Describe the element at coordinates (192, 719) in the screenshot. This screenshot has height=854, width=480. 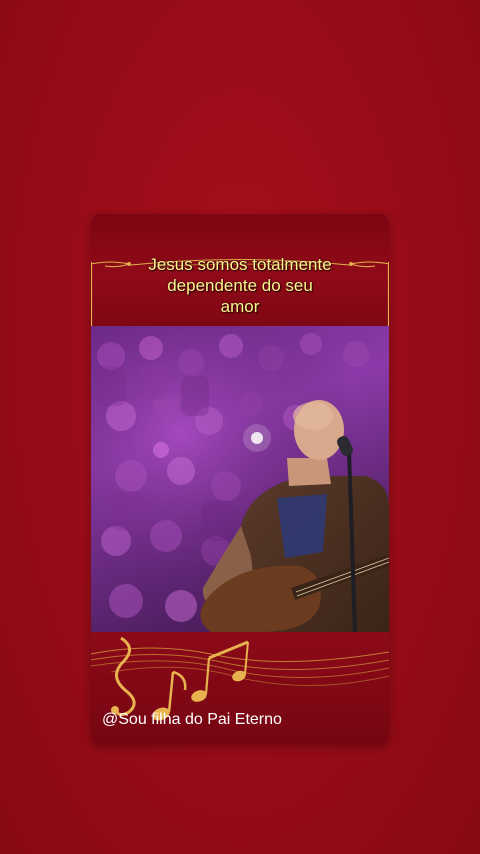
I see `account-watermark: @Sou filha do Pai Eterno` at that location.